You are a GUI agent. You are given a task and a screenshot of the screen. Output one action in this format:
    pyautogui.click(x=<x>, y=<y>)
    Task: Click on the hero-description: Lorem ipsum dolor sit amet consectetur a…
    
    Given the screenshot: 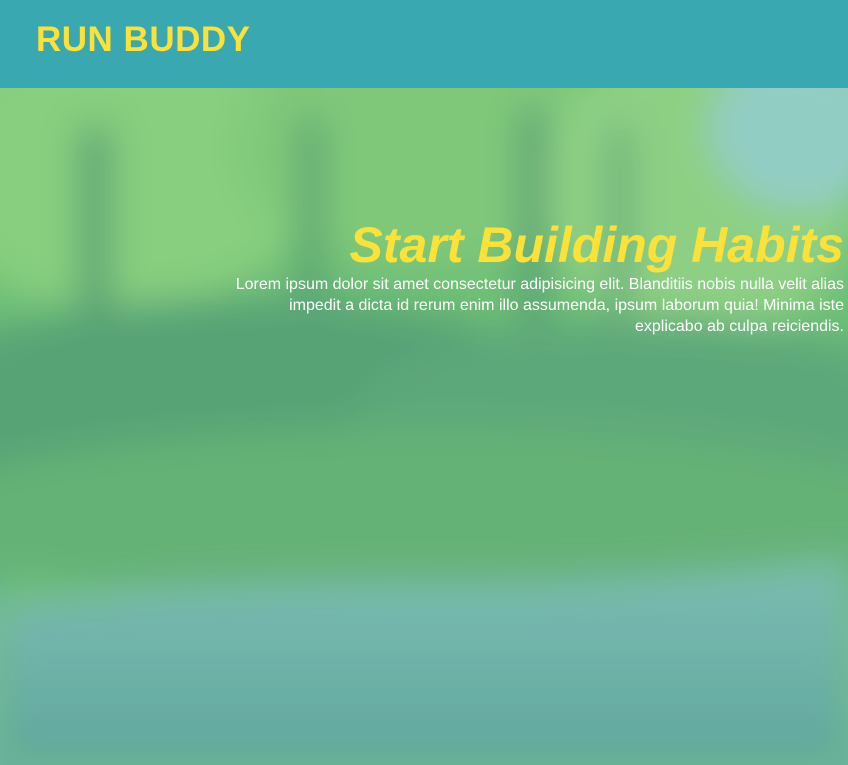 What is the action you would take?
    pyautogui.click(x=539, y=305)
    